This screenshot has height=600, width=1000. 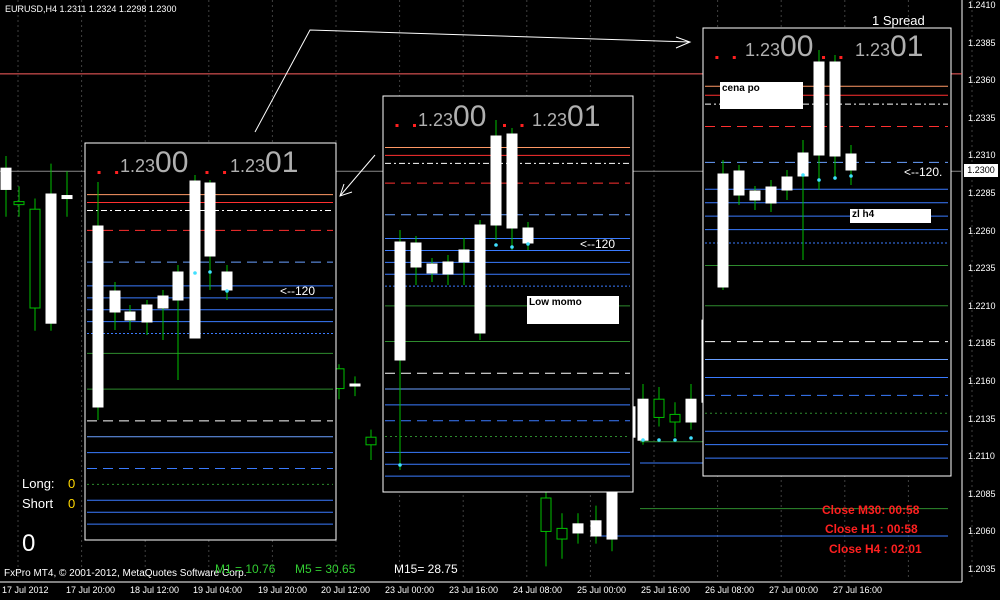 What do you see at coordinates (982, 230) in the screenshot?
I see `price-axis-label: 1.2260` at bounding box center [982, 230].